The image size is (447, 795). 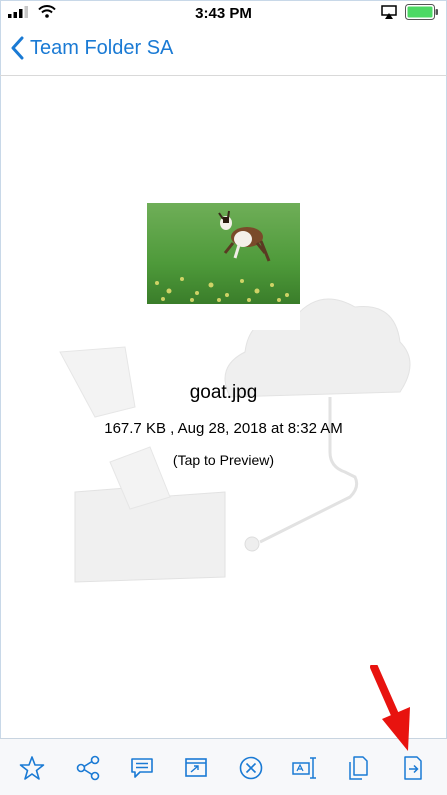 I want to click on status-right, so click(x=410, y=12).